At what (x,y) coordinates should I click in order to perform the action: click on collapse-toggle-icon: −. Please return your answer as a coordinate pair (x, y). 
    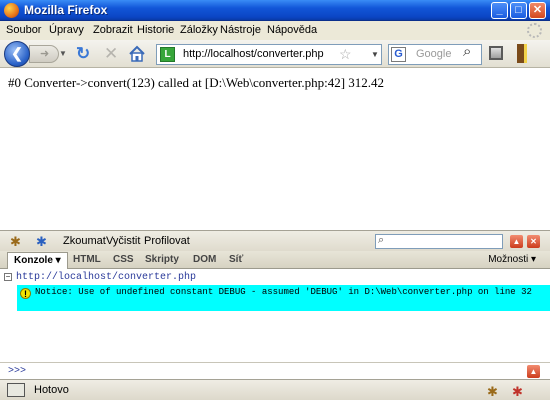
    Looking at the image, I should click on (8, 277).